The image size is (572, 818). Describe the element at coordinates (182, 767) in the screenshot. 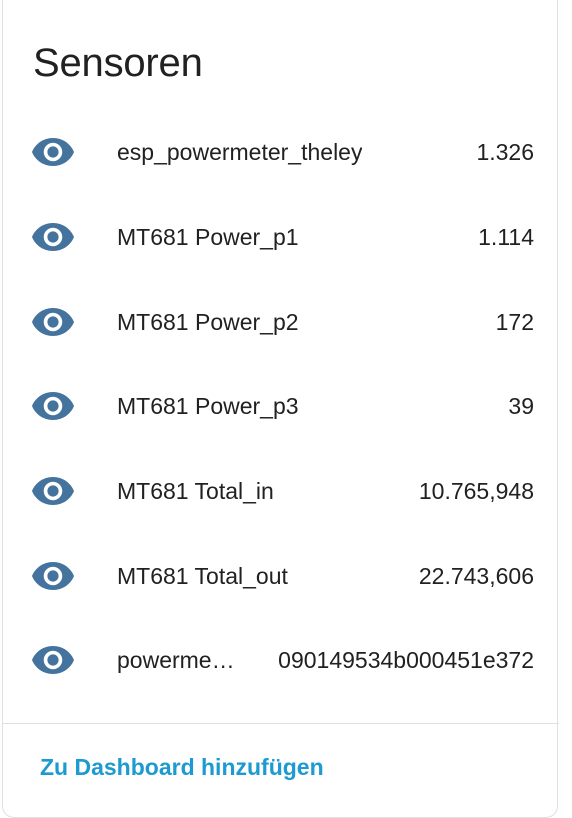

I see `add-to-dashboard-button: Zu Dashboard hinzufügen` at that location.